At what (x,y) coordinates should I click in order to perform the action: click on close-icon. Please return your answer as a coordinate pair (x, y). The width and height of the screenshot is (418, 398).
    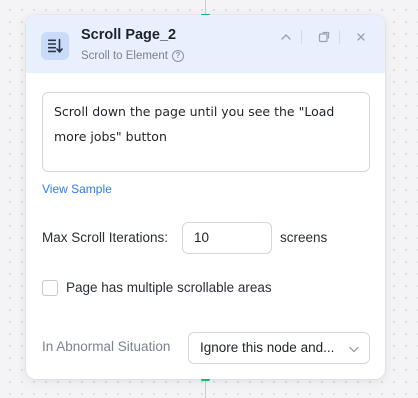
    Looking at the image, I should click on (361, 37).